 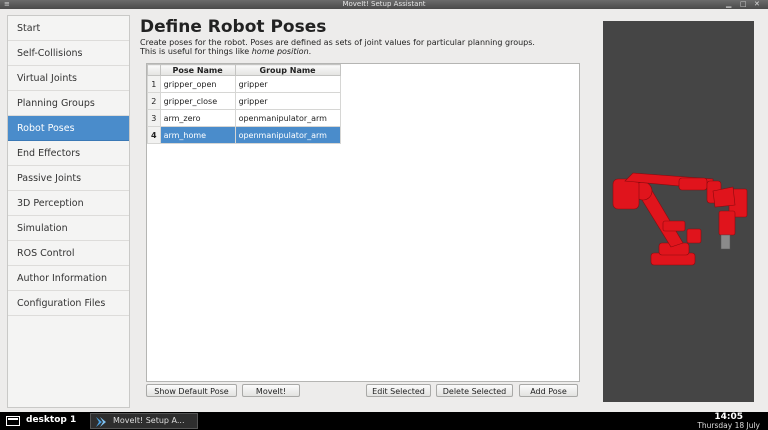 What do you see at coordinates (101, 422) in the screenshot?
I see `moveit-app-icon` at bounding box center [101, 422].